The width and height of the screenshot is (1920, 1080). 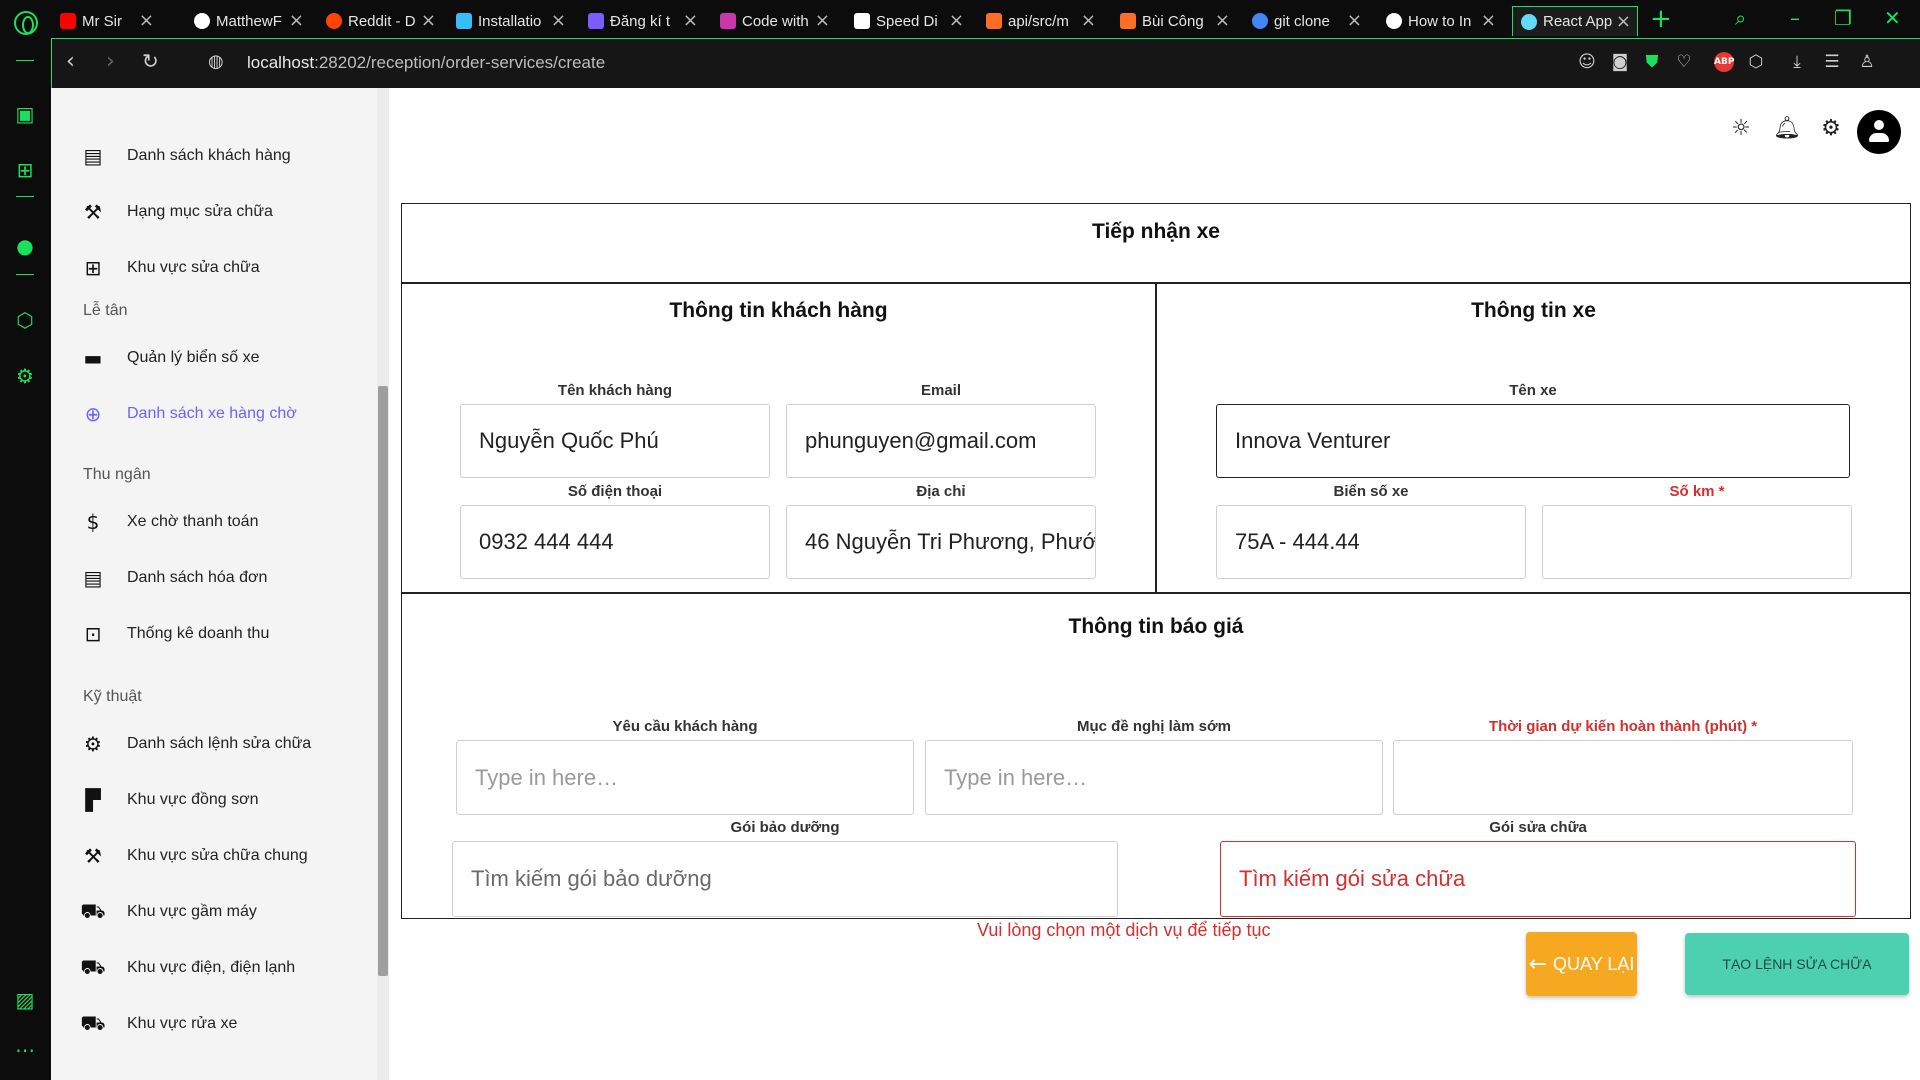 I want to click on phone-field: 0932 444 444, so click(x=615, y=542).